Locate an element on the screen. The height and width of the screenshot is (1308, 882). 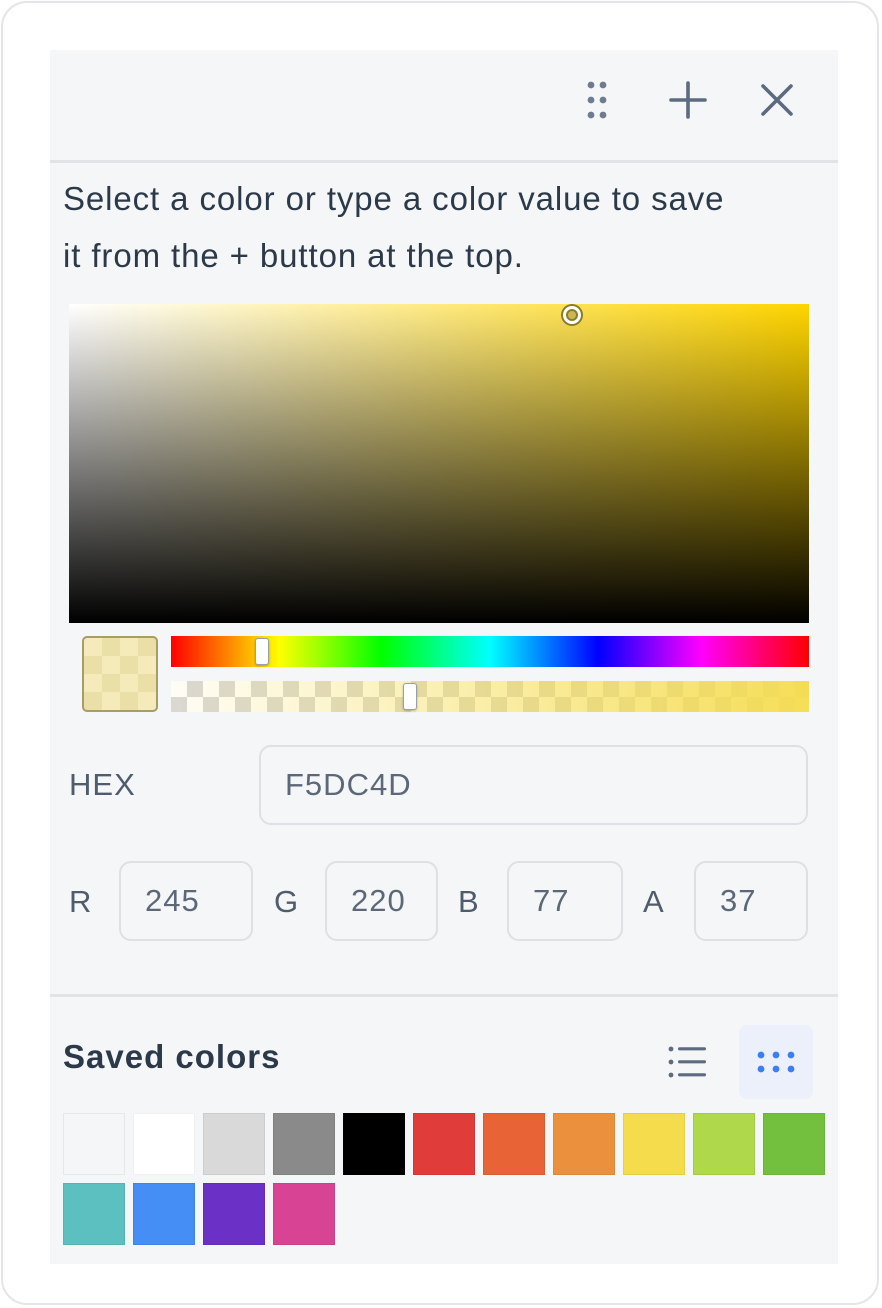
a-input is located at coordinates (751, 901).